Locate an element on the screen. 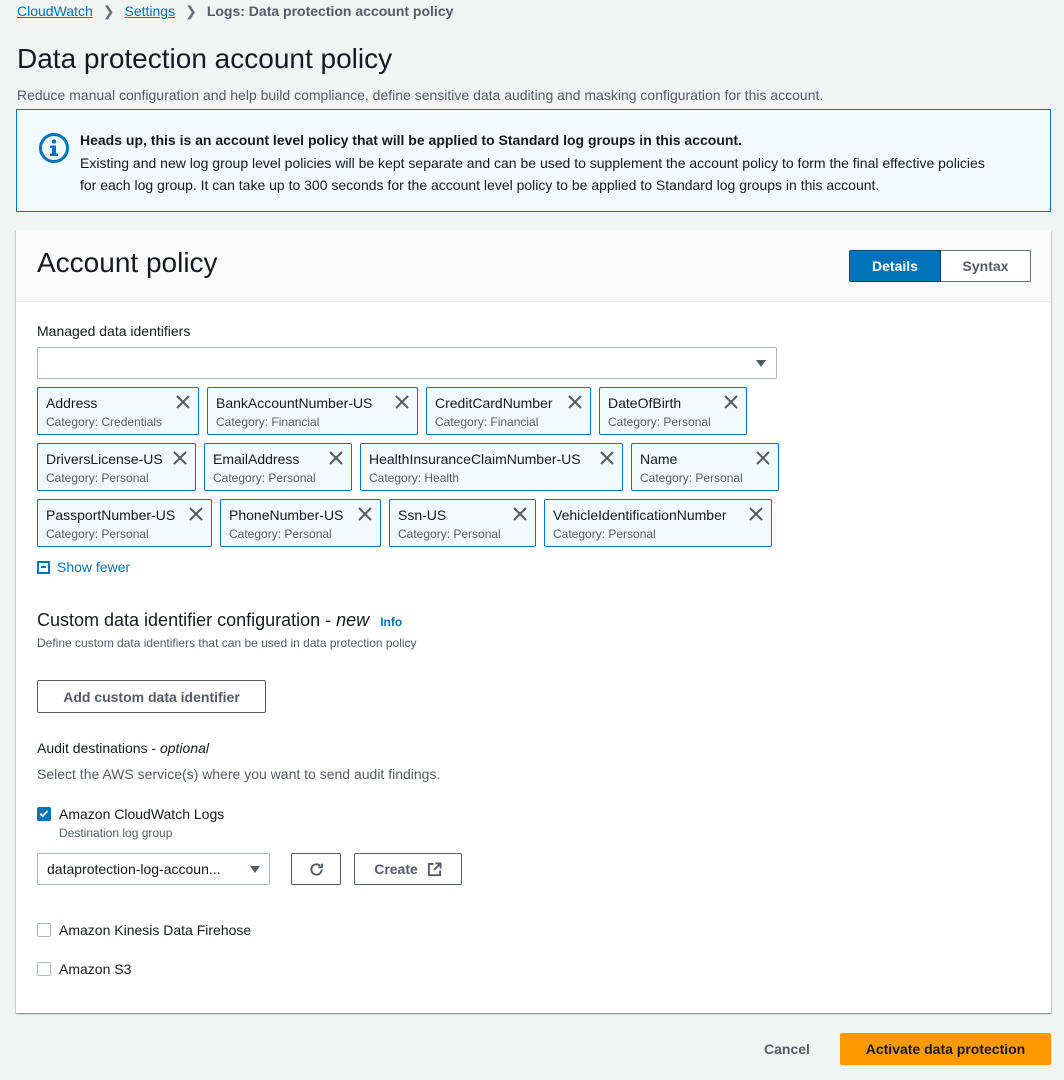 The height and width of the screenshot is (1080, 1064). show-fewer-label: Show fewer is located at coordinates (94, 567).